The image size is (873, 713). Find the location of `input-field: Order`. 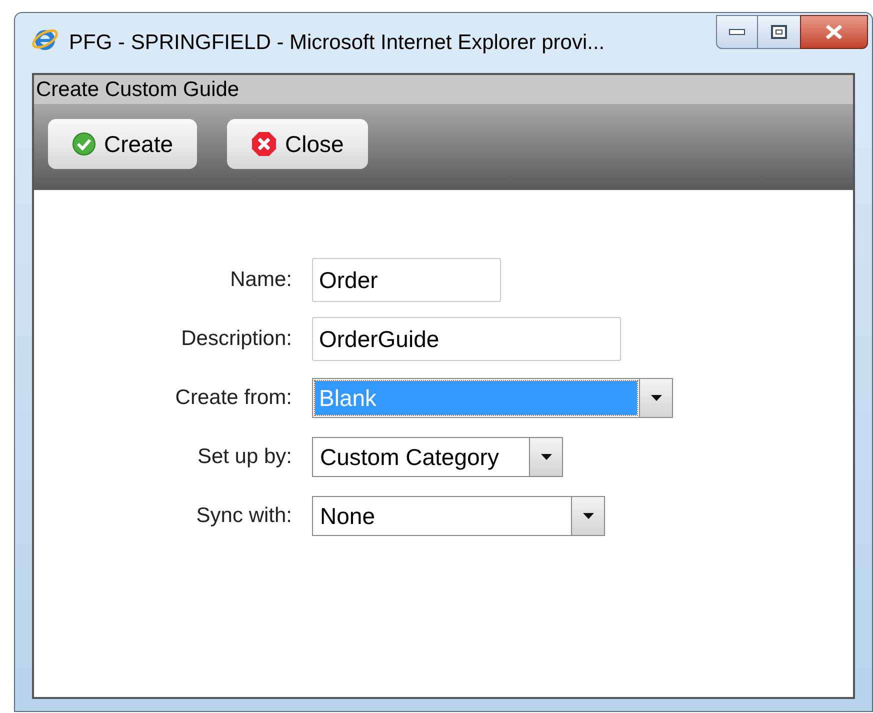

input-field: Order is located at coordinates (406, 280).